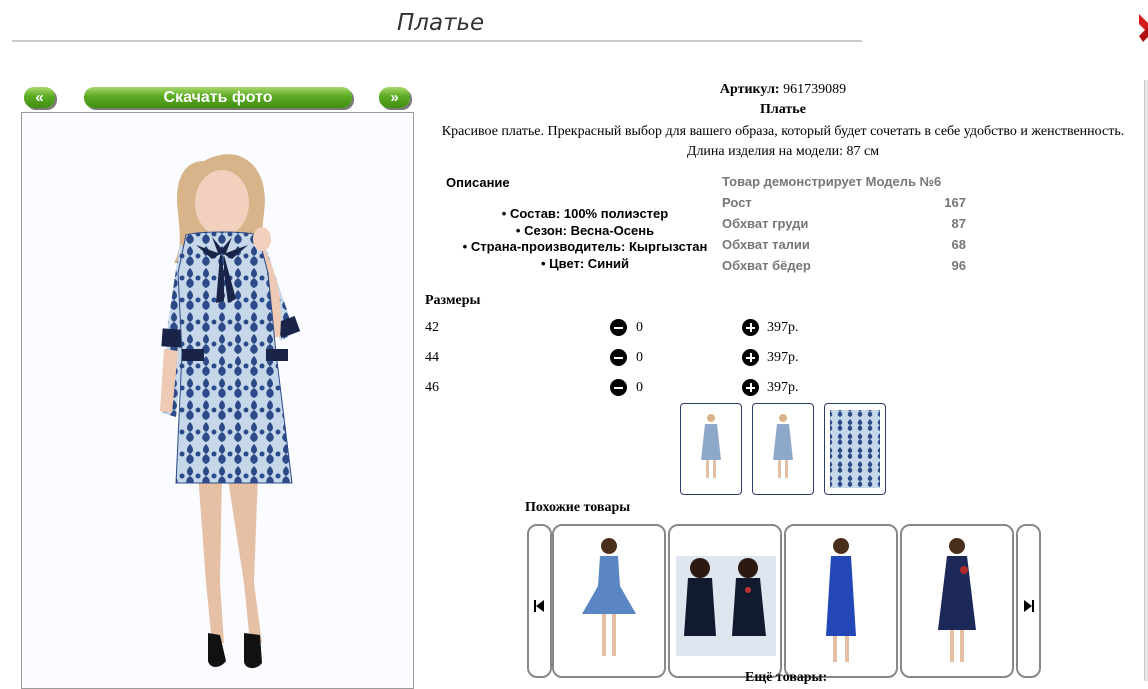  Describe the element at coordinates (218, 97) in the screenshot. I see `download-photo-button: Скачать фото` at that location.